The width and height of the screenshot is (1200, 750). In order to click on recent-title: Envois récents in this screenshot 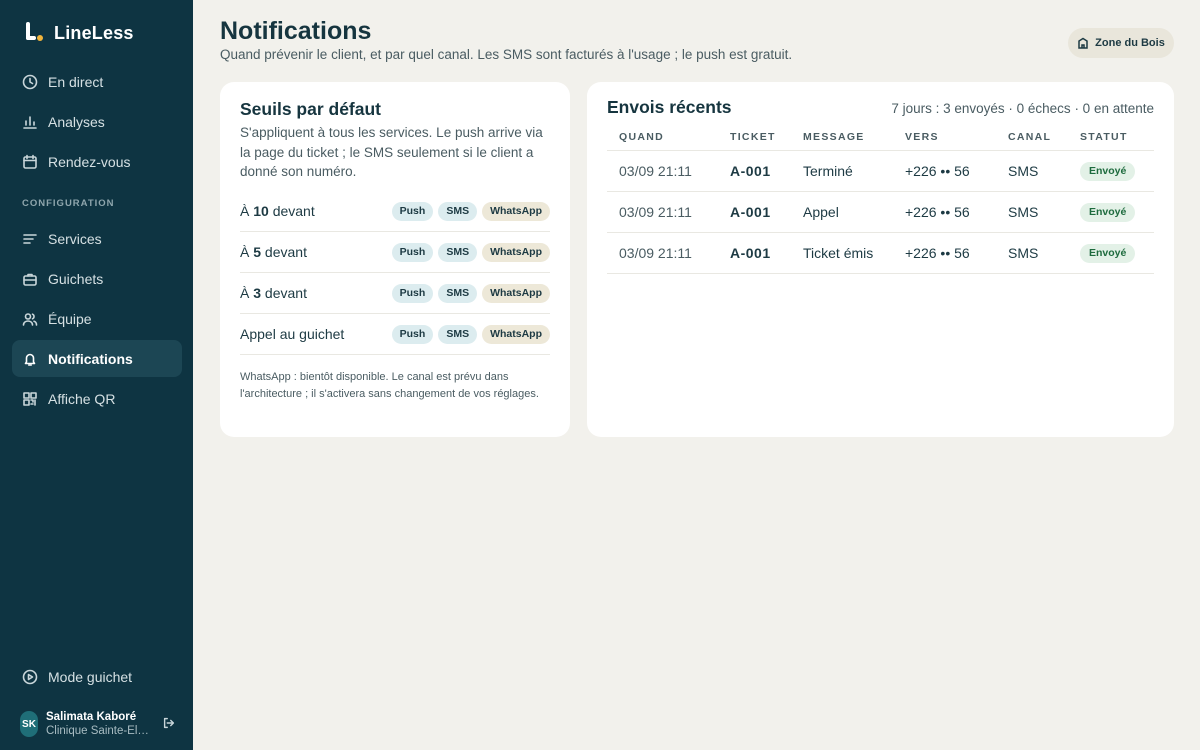, I will do `click(669, 107)`.